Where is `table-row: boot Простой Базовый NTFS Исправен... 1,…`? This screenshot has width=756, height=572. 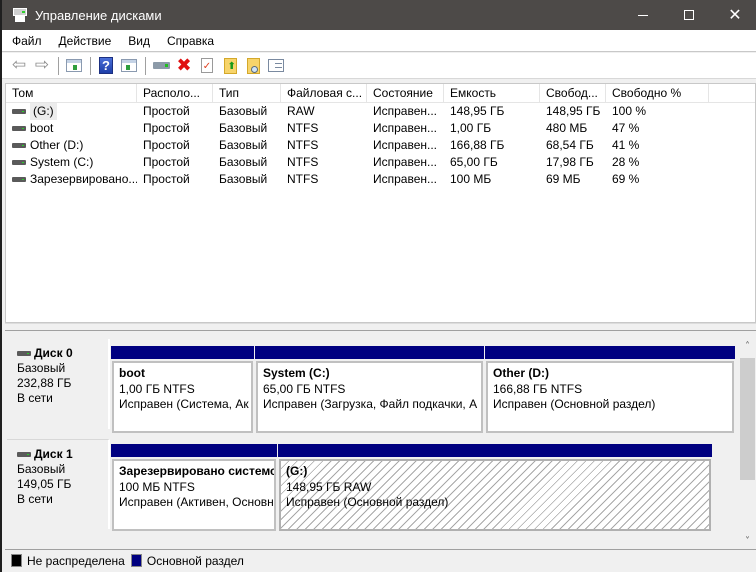 table-row: boot Простой Базовый NTFS Исправен... 1,… is located at coordinates (380, 128).